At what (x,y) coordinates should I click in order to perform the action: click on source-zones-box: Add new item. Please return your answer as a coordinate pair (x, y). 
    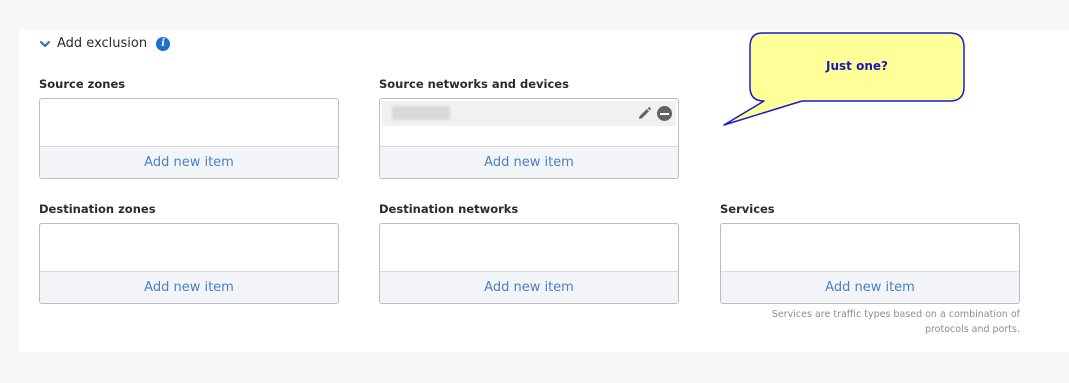
    Looking at the image, I should click on (189, 138).